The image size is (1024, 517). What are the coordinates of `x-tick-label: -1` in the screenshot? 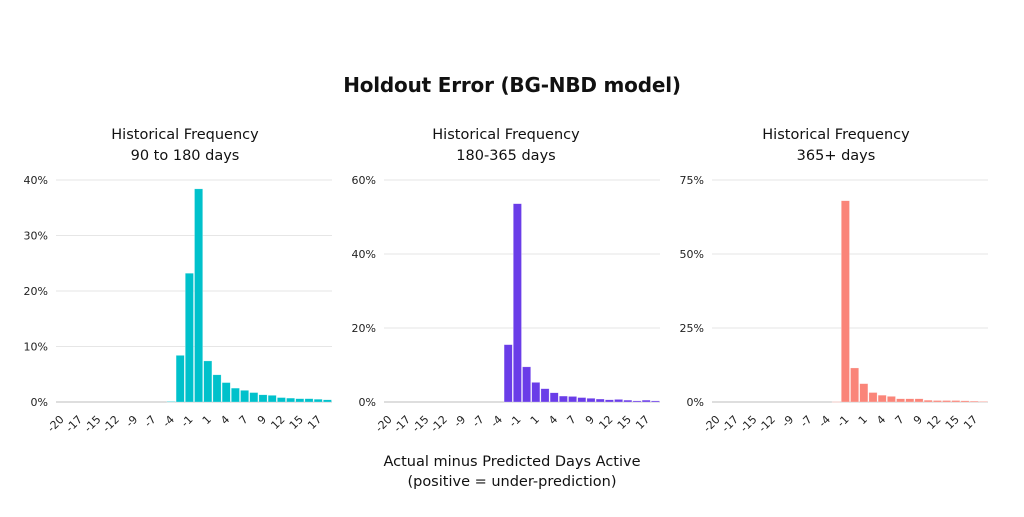 It's located at (187, 421).